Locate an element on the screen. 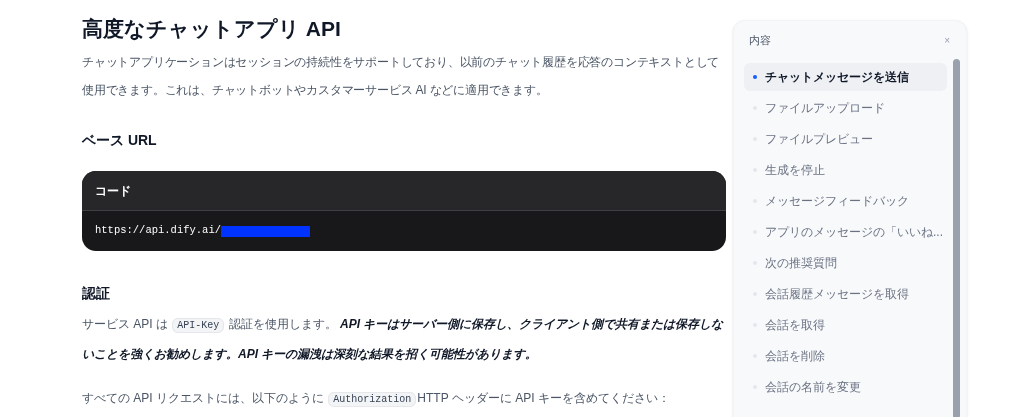 This screenshot has height=417, width=1024. toc-item: 次の推奨質問 is located at coordinates (845, 263).